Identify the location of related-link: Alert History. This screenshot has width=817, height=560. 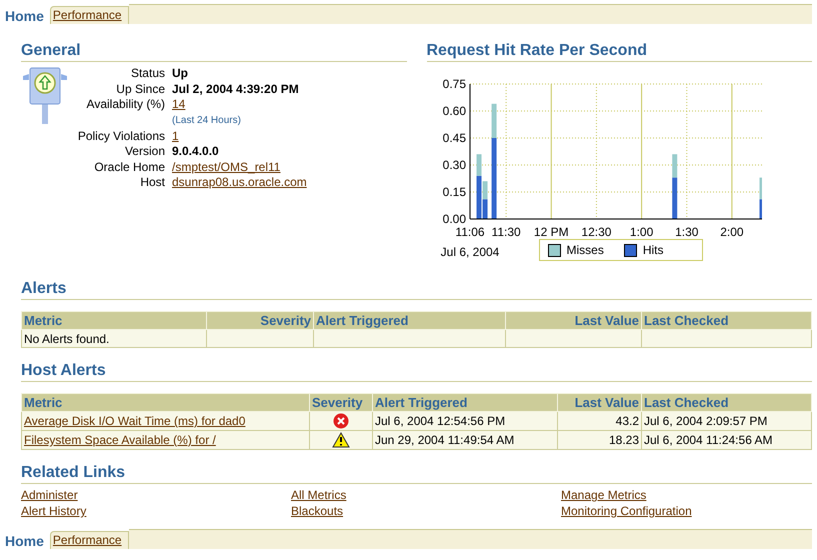
(53, 511).